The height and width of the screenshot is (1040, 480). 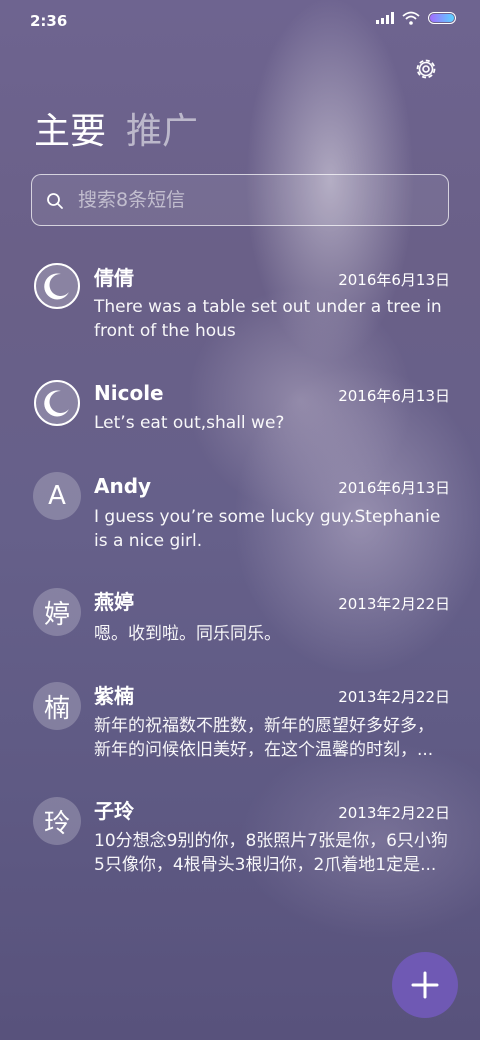 I want to click on search-bar, so click(x=240, y=200).